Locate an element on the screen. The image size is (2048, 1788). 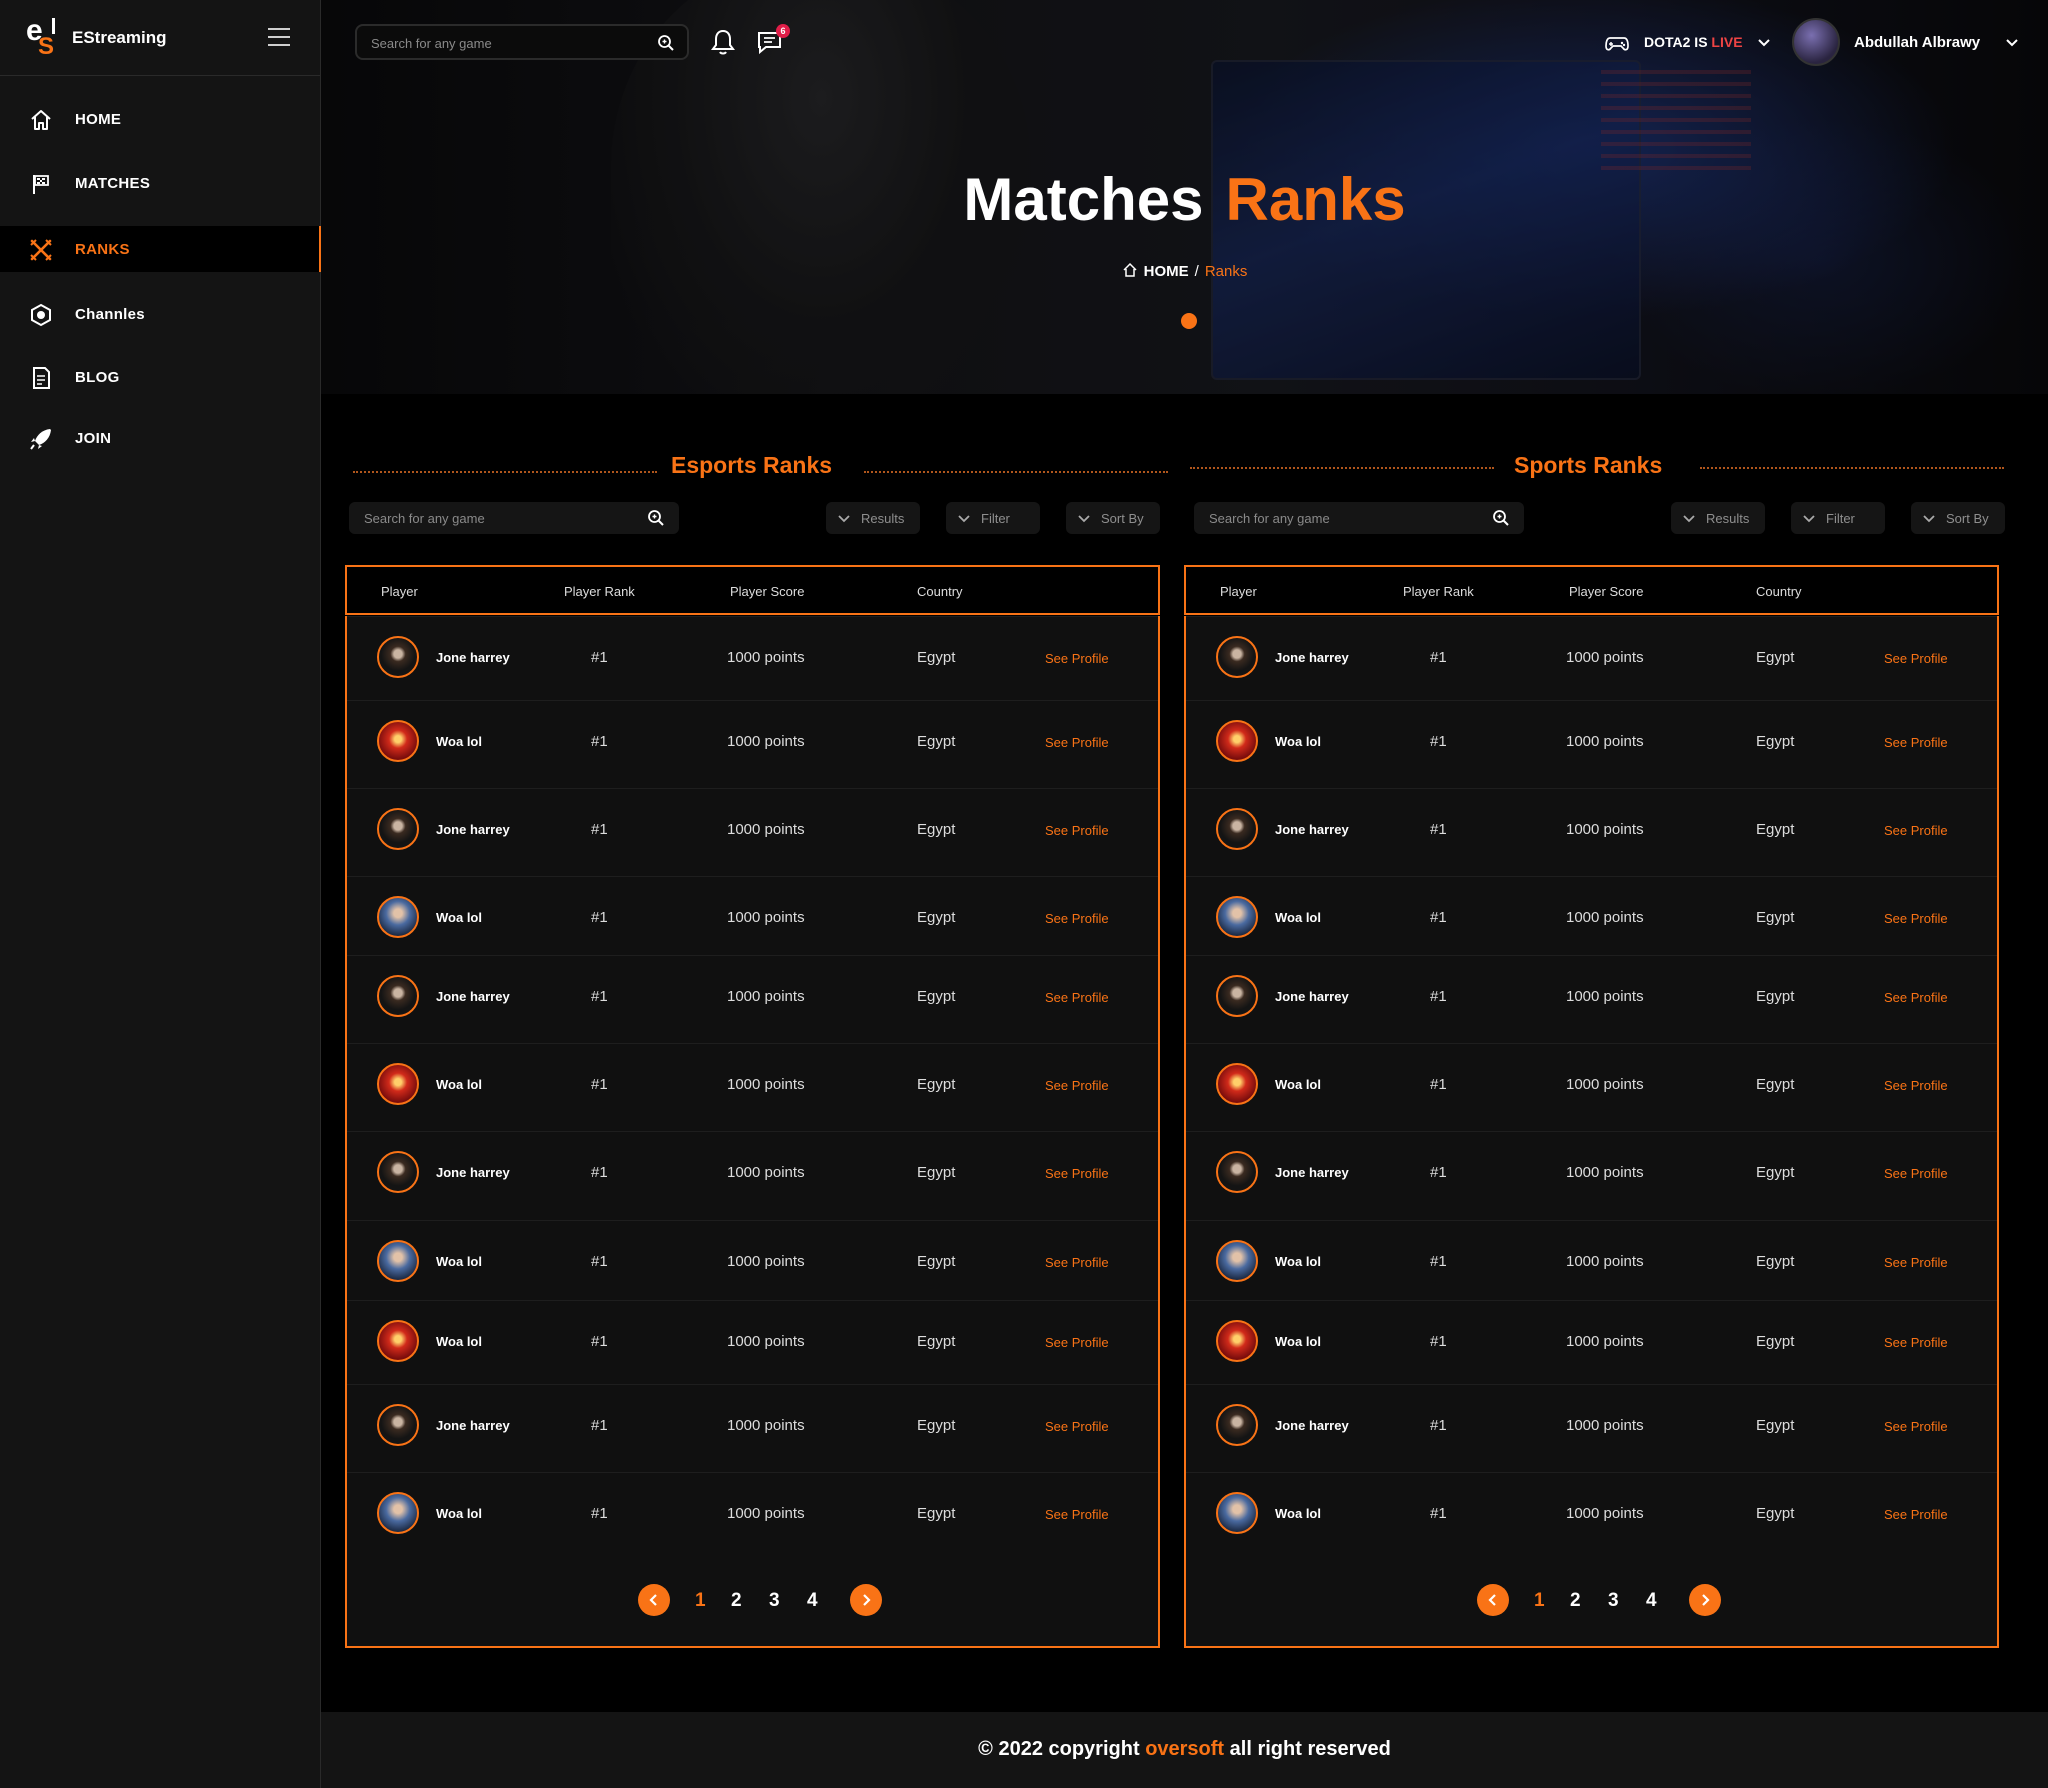
sidebar-item-home: HOME is located at coordinates (160, 119).